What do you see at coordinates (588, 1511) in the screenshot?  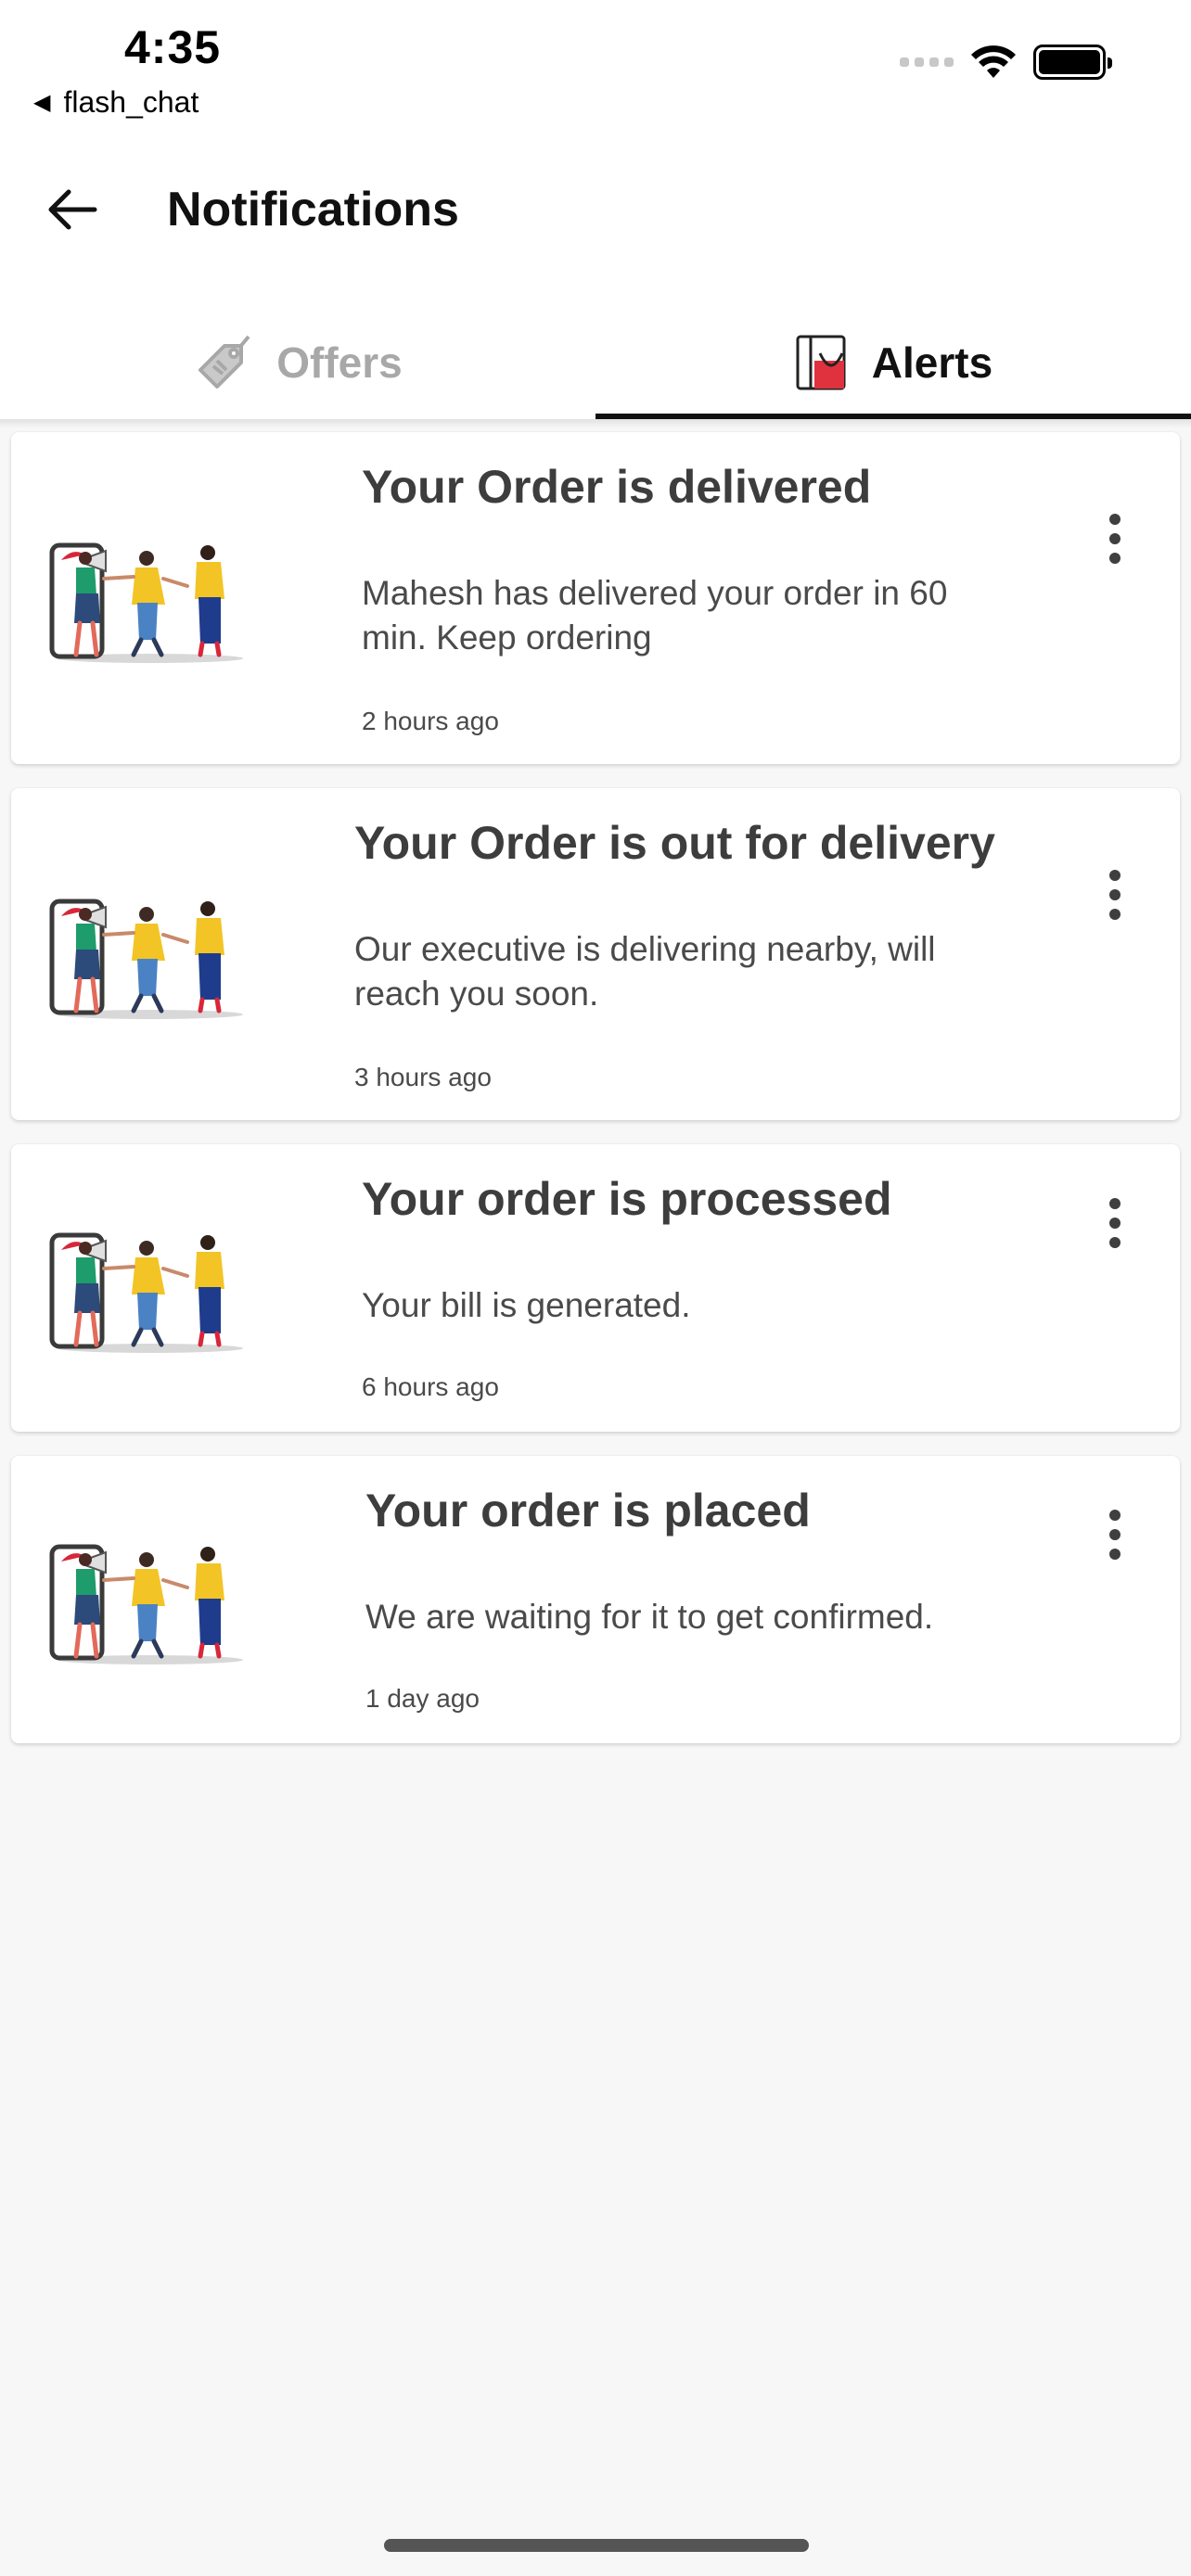 I see `notification-title: Your order is placed` at bounding box center [588, 1511].